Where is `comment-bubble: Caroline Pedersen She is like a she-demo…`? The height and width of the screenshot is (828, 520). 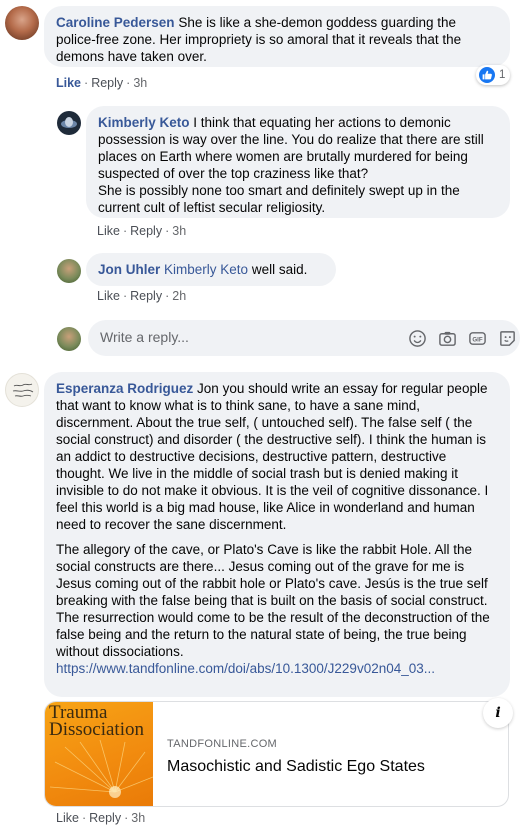
comment-bubble: Caroline Pedersen She is like a she-demo… is located at coordinates (277, 36).